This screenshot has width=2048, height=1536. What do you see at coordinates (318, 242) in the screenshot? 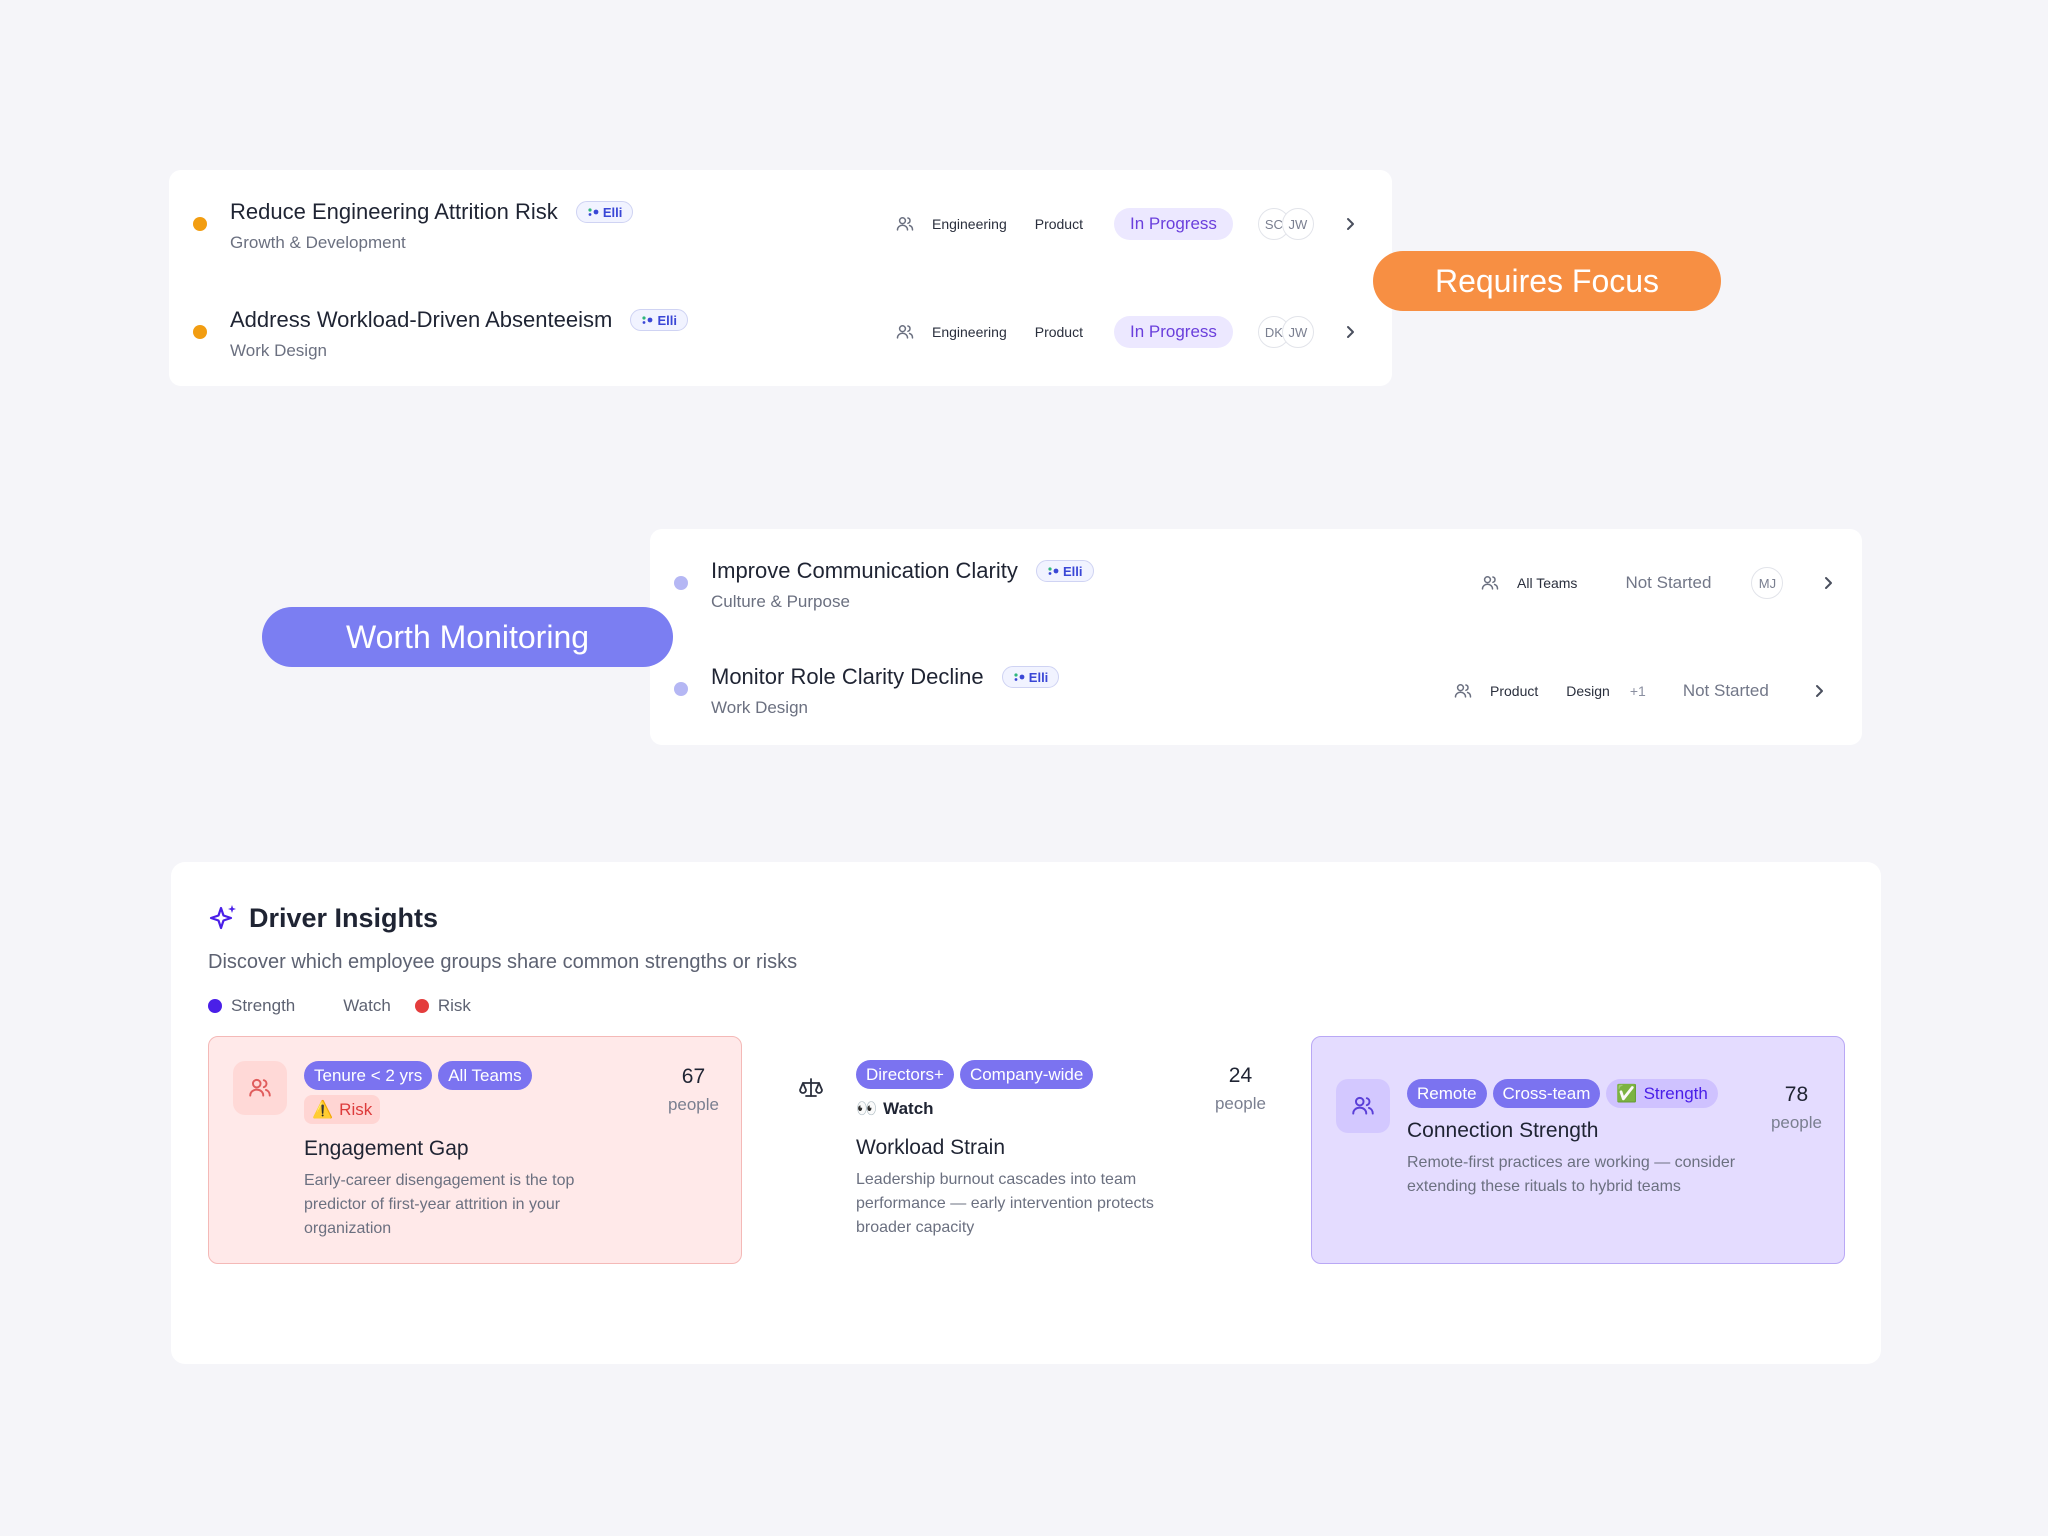
I see `initiative-category: Growth & Development` at bounding box center [318, 242].